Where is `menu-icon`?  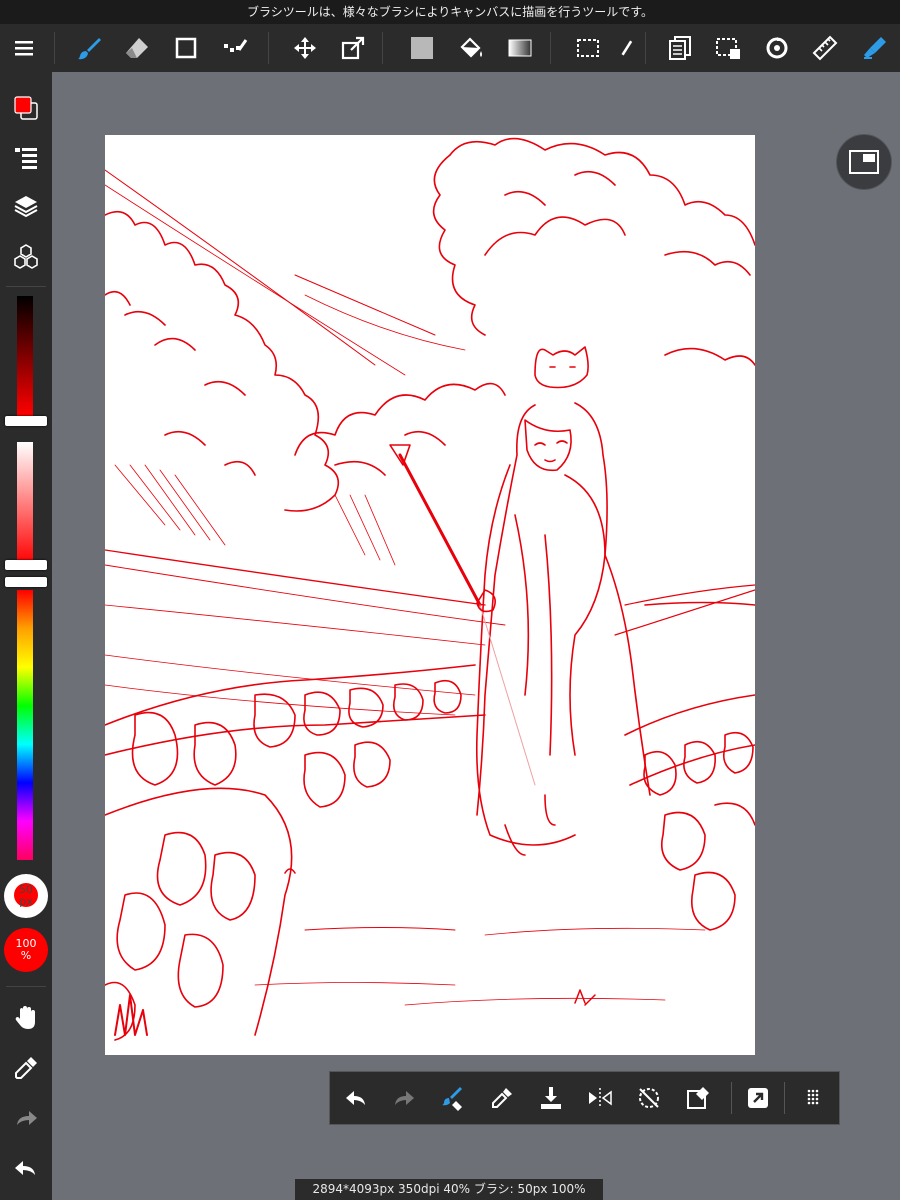 menu-icon is located at coordinates (24, 48).